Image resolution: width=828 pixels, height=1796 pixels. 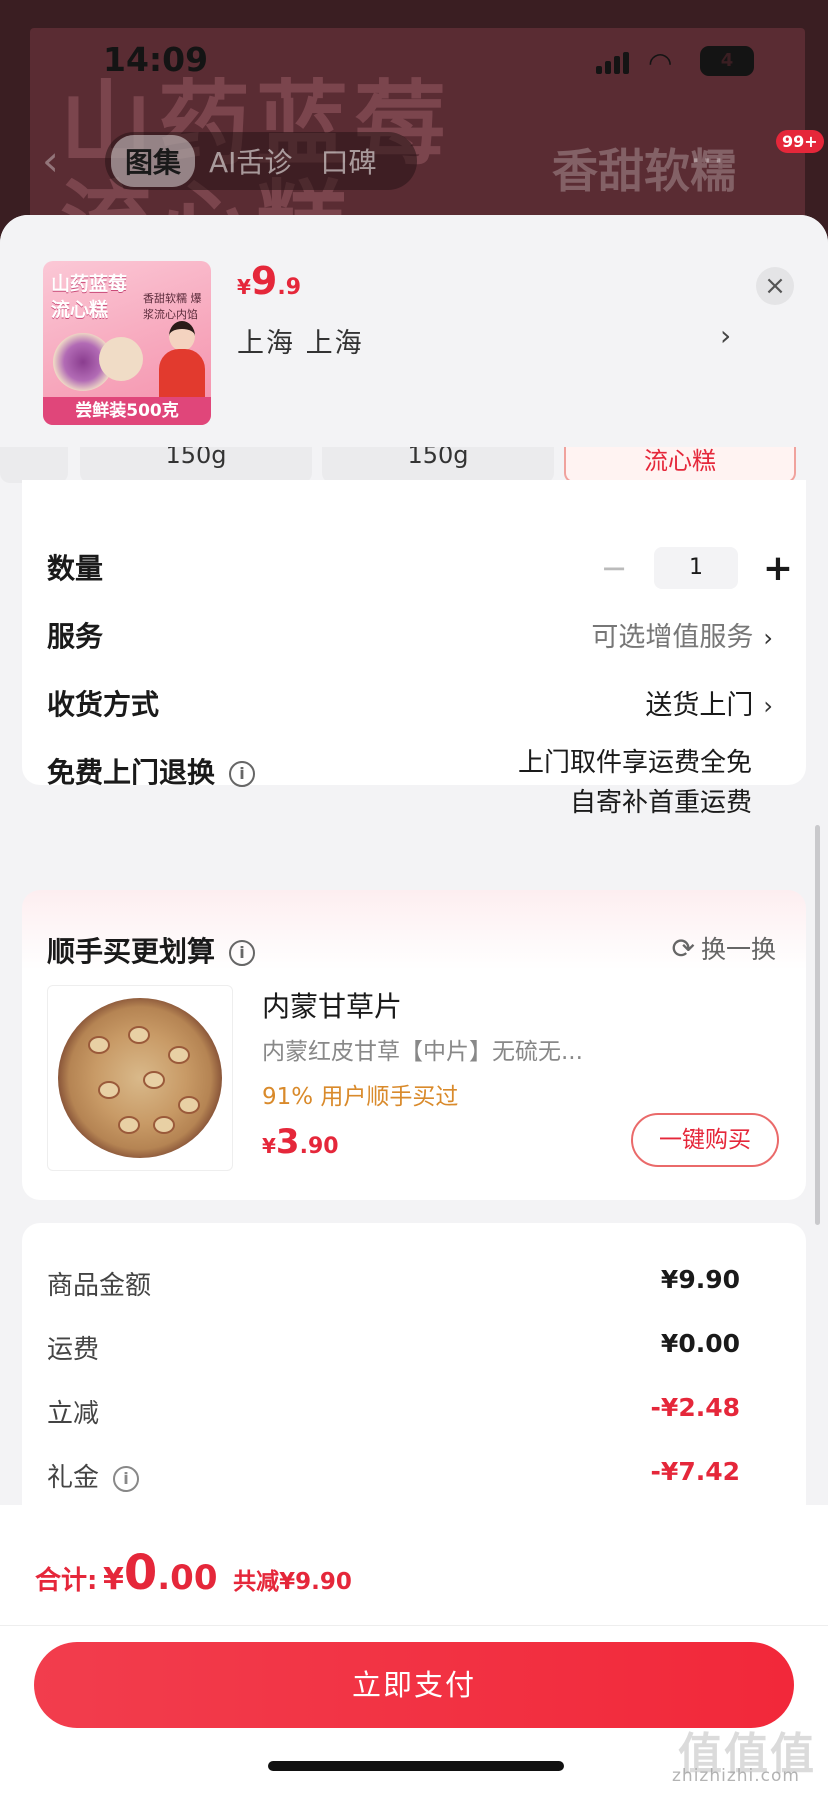 I want to click on quantity-input: 1, so click(x=696, y=568).